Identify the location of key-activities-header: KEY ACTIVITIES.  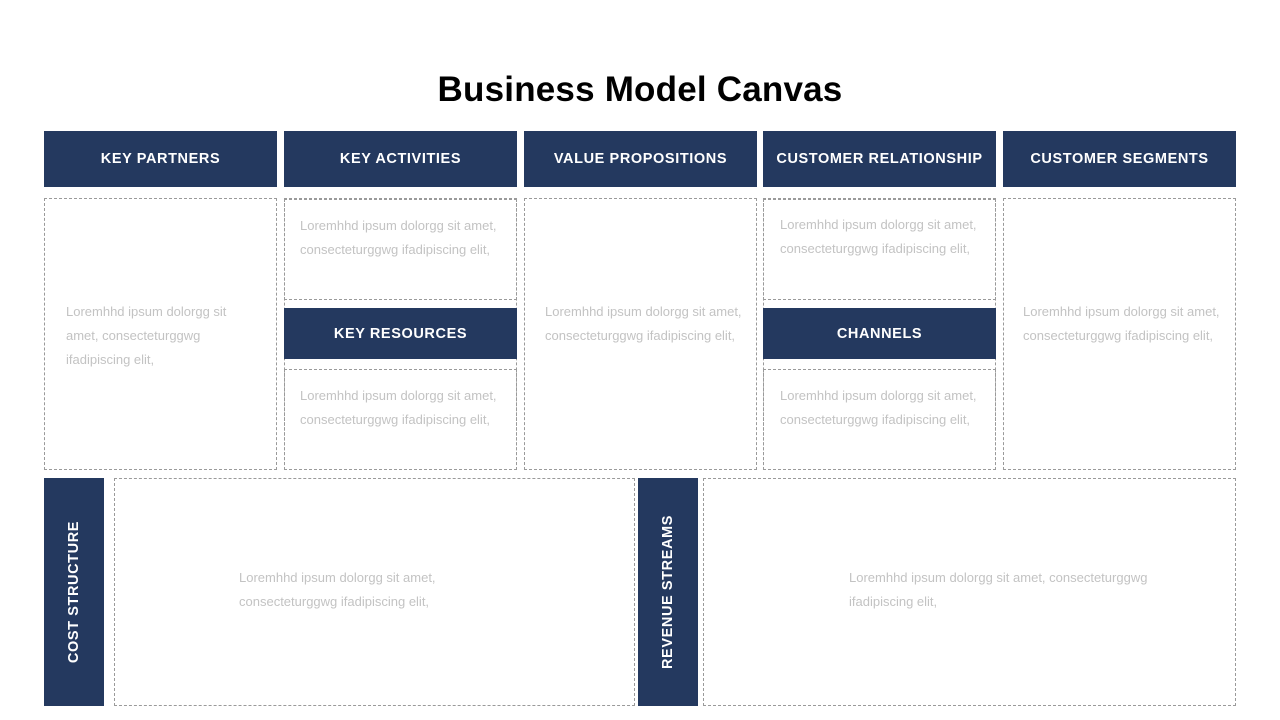
(400, 159).